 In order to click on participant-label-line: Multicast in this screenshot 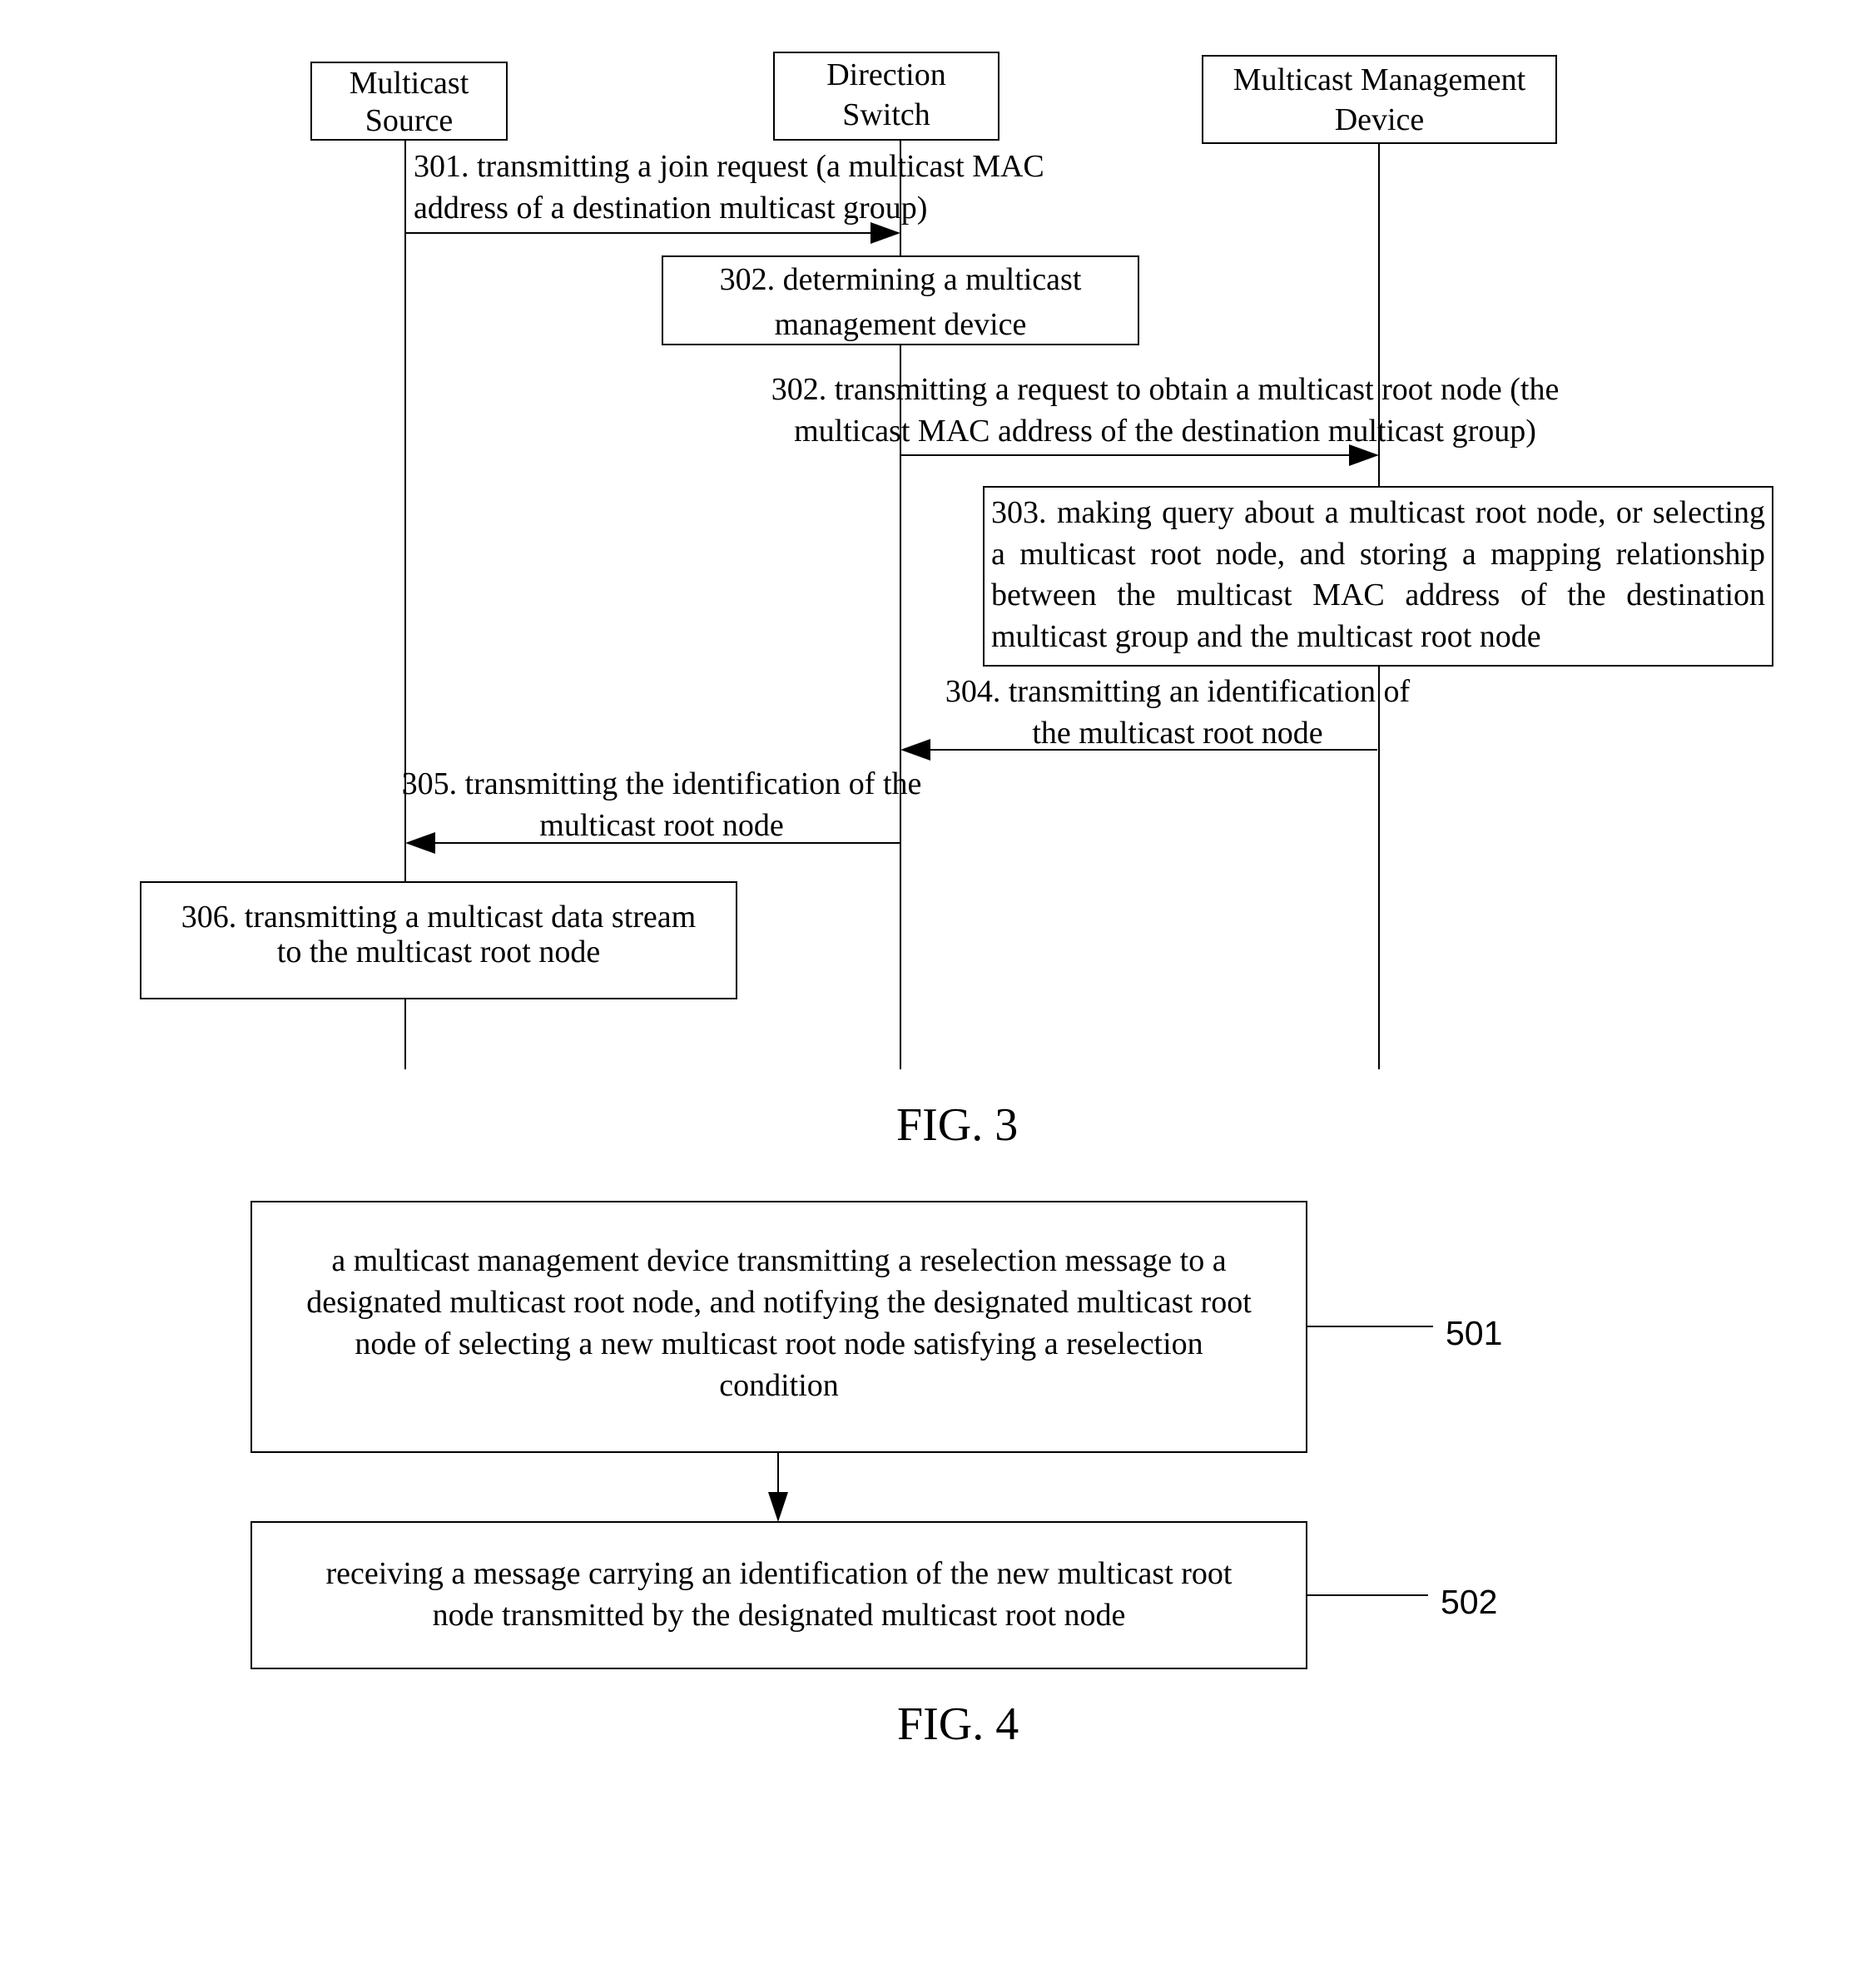, I will do `click(409, 83)`.